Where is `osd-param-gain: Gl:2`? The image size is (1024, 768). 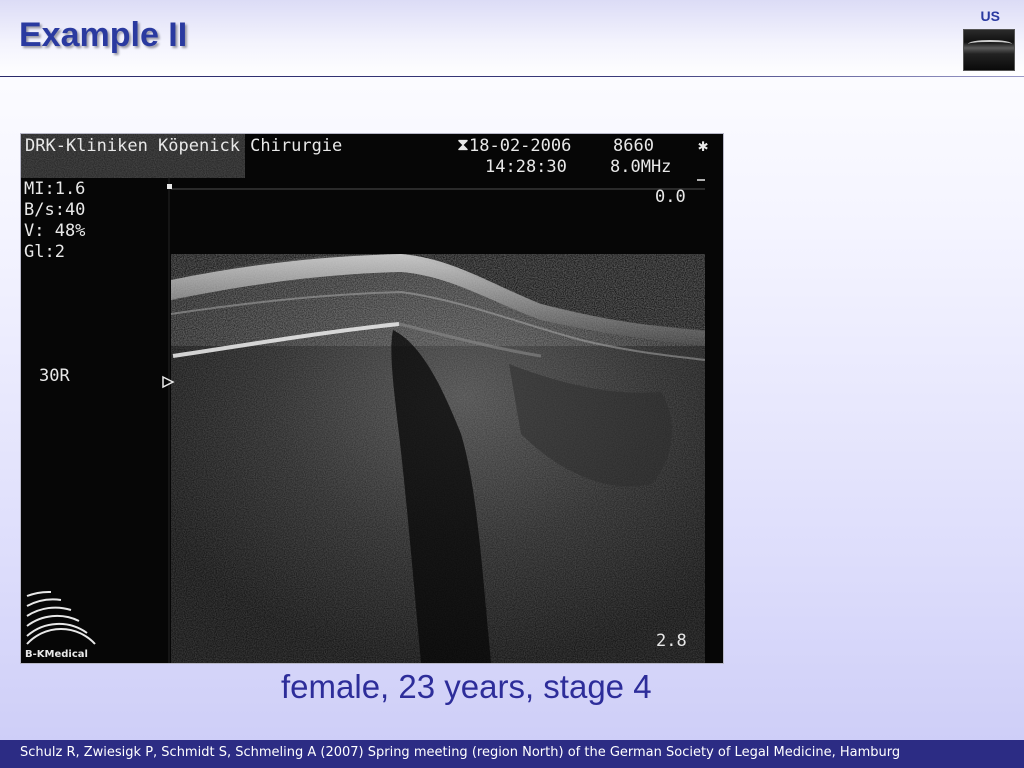
osd-param-gain: Gl:2 is located at coordinates (44, 252).